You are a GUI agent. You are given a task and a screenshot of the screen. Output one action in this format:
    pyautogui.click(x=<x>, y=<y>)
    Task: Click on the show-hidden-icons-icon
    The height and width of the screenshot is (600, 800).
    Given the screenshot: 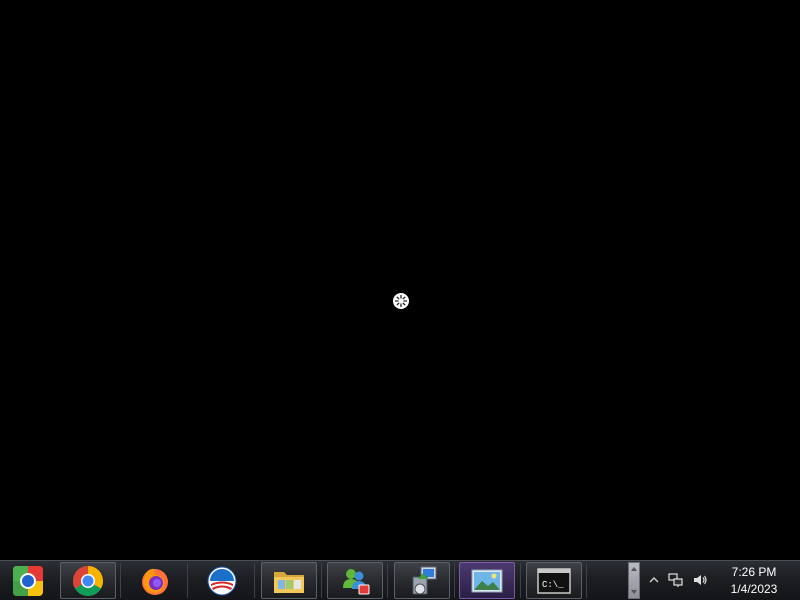 What is the action you would take?
    pyautogui.click(x=654, y=580)
    